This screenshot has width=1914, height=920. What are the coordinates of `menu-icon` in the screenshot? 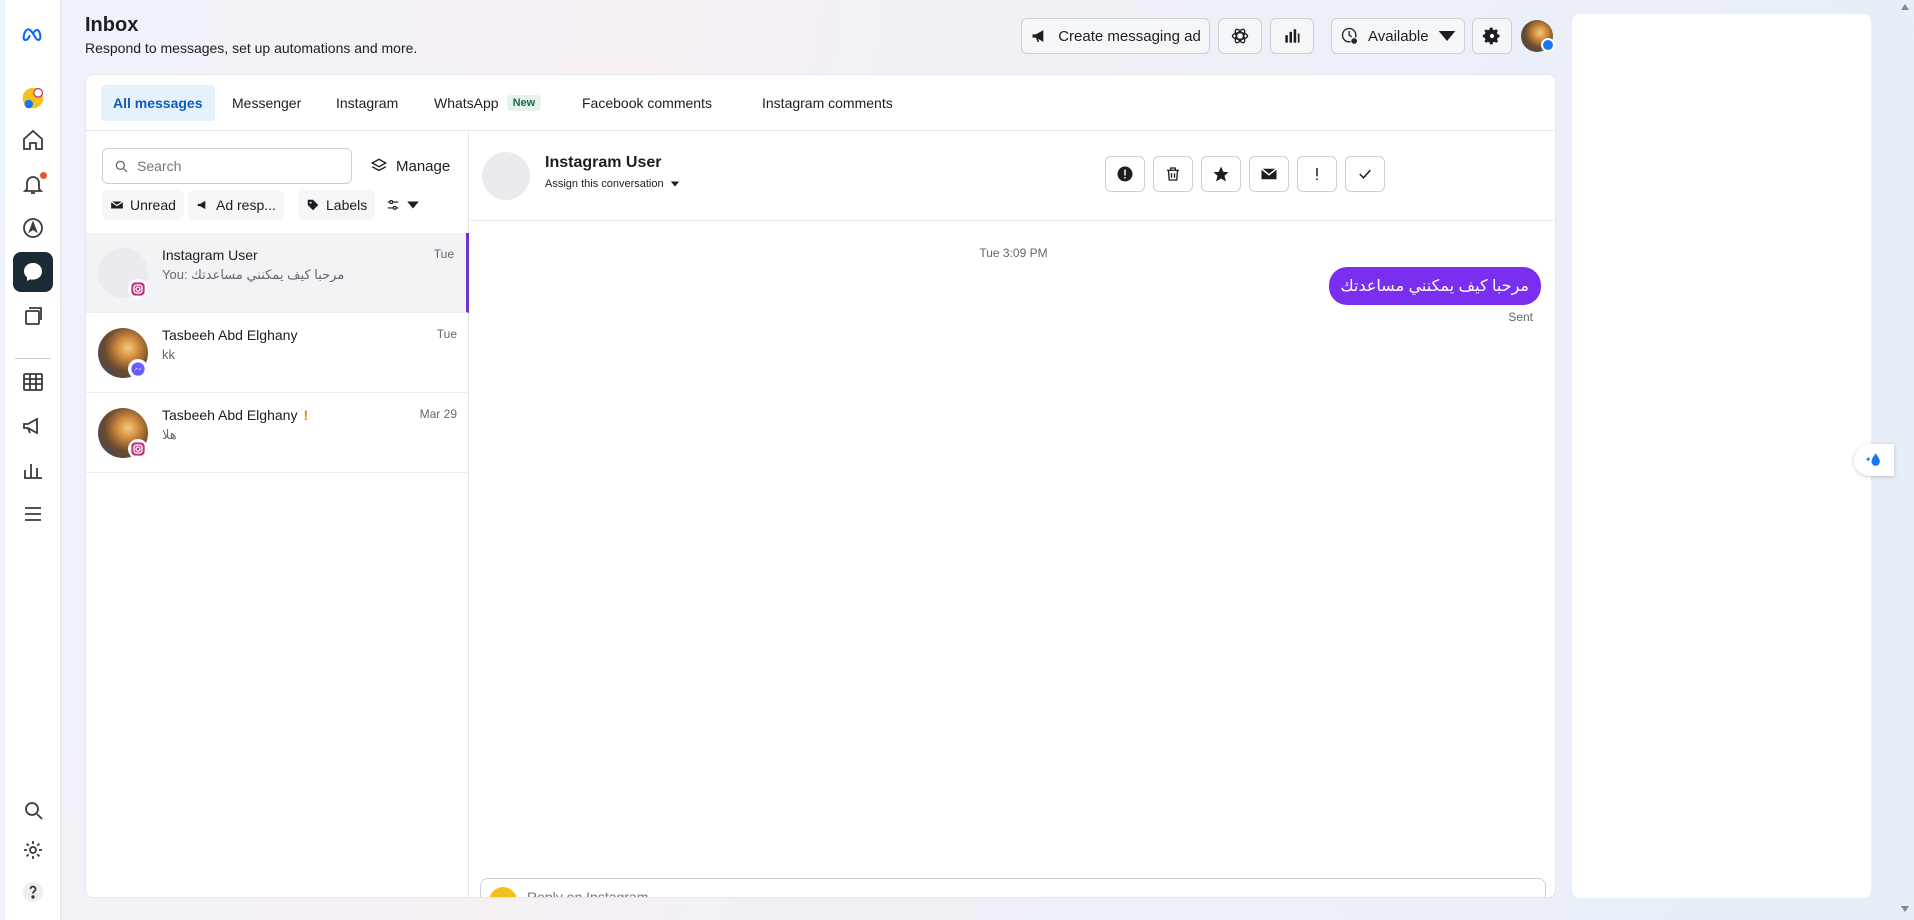 It's located at (33, 514).